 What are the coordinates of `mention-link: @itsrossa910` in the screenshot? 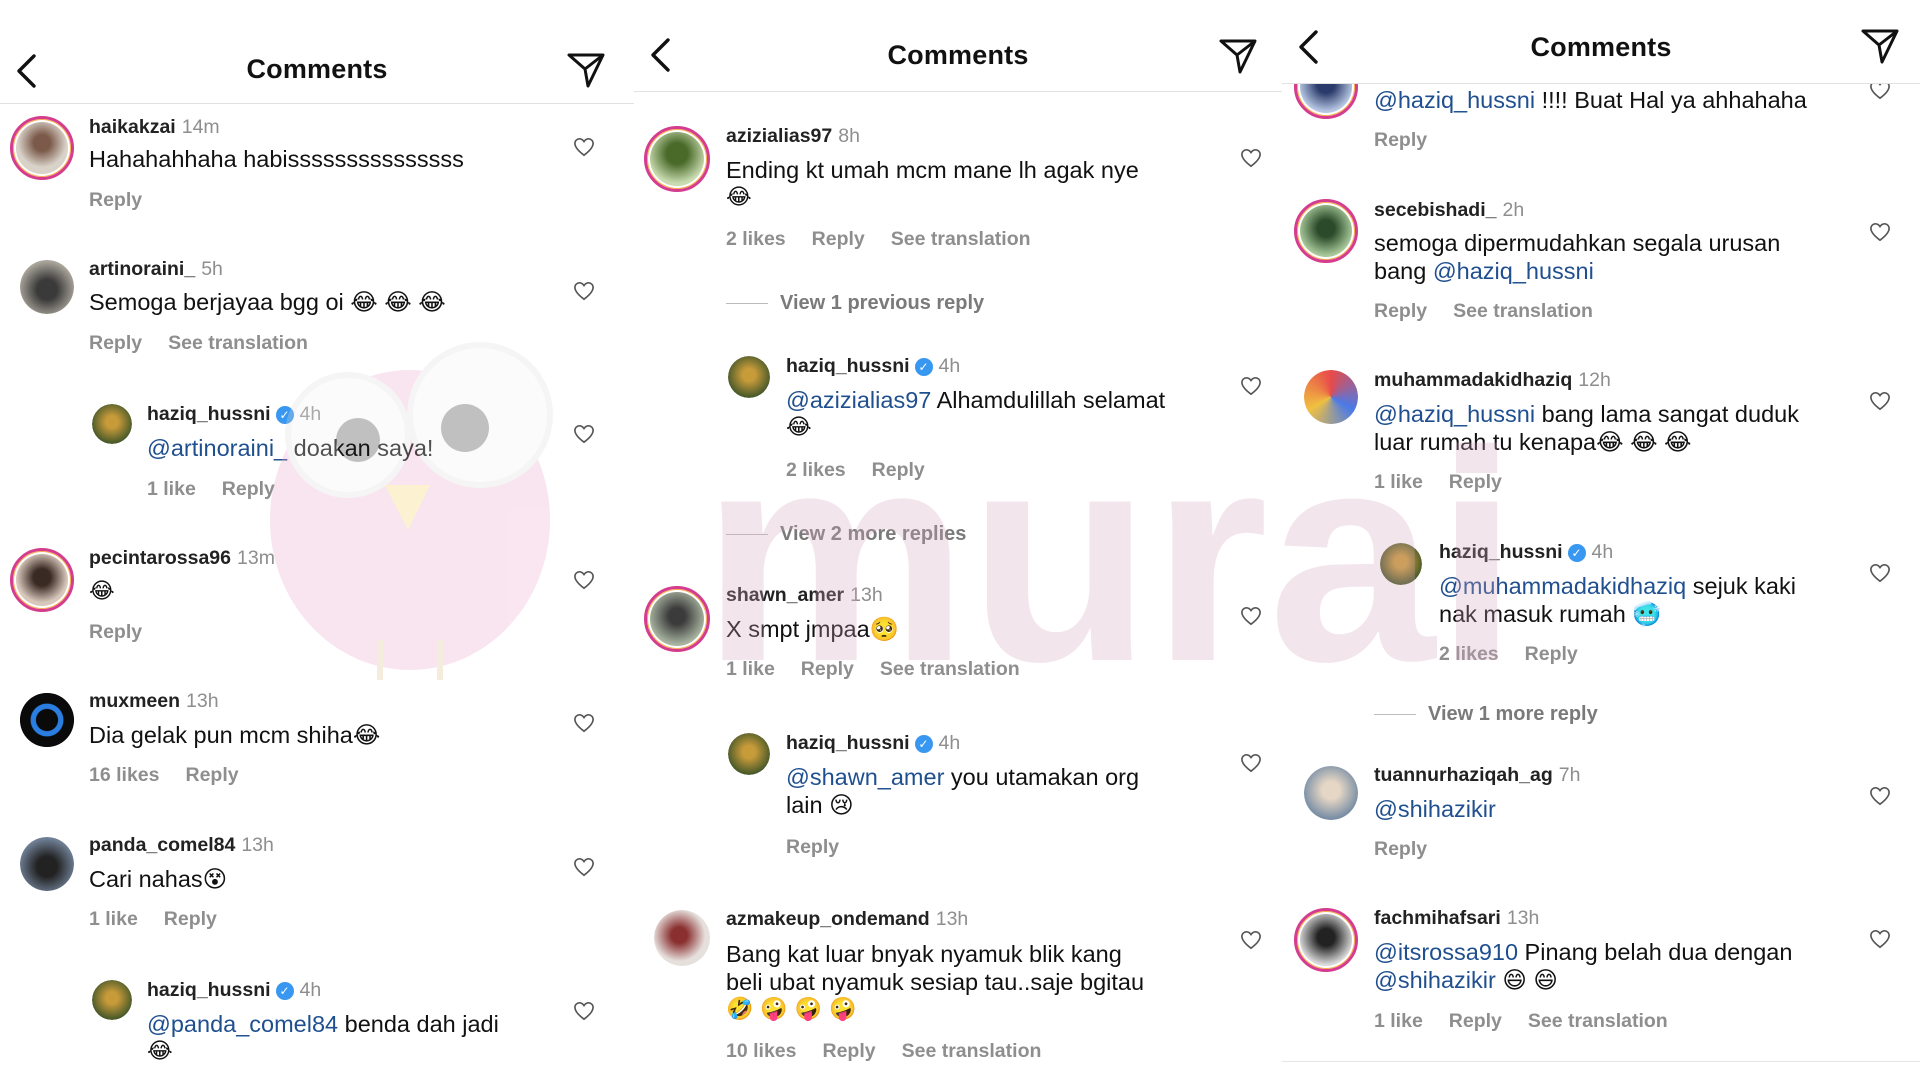 It's located at (1446, 952).